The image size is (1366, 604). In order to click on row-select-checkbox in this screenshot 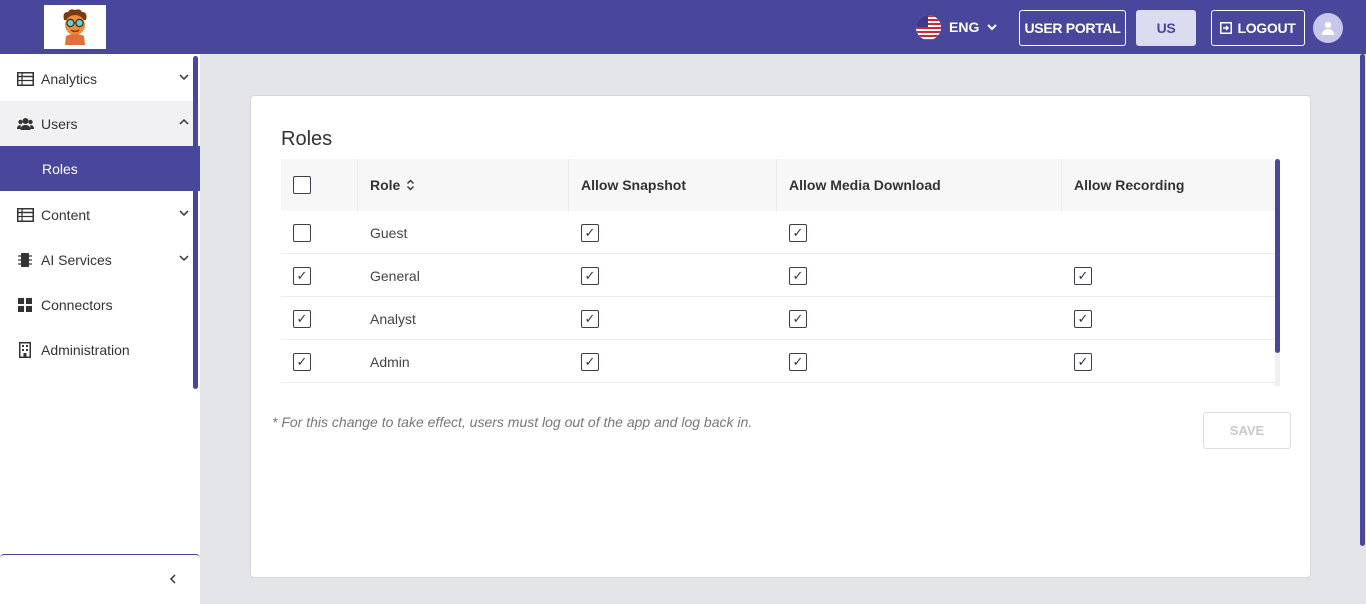, I will do `click(302, 232)`.